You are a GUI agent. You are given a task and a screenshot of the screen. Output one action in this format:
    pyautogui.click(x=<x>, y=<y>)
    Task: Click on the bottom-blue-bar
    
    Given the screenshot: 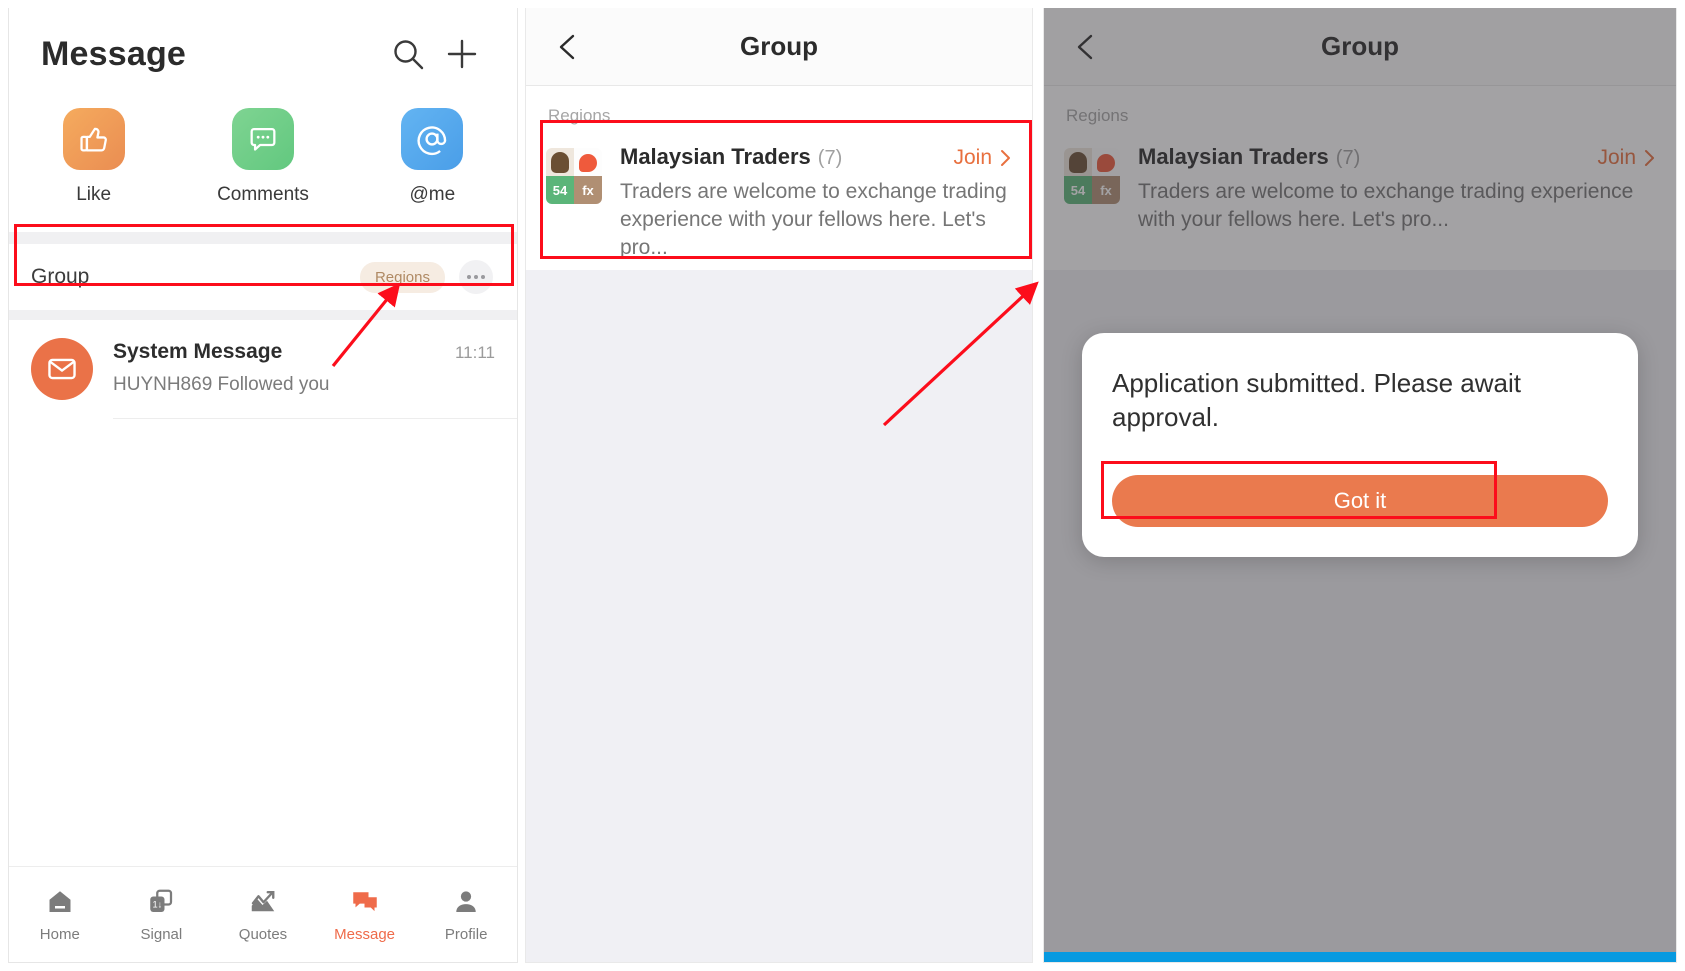 What is the action you would take?
    pyautogui.click(x=1360, y=957)
    